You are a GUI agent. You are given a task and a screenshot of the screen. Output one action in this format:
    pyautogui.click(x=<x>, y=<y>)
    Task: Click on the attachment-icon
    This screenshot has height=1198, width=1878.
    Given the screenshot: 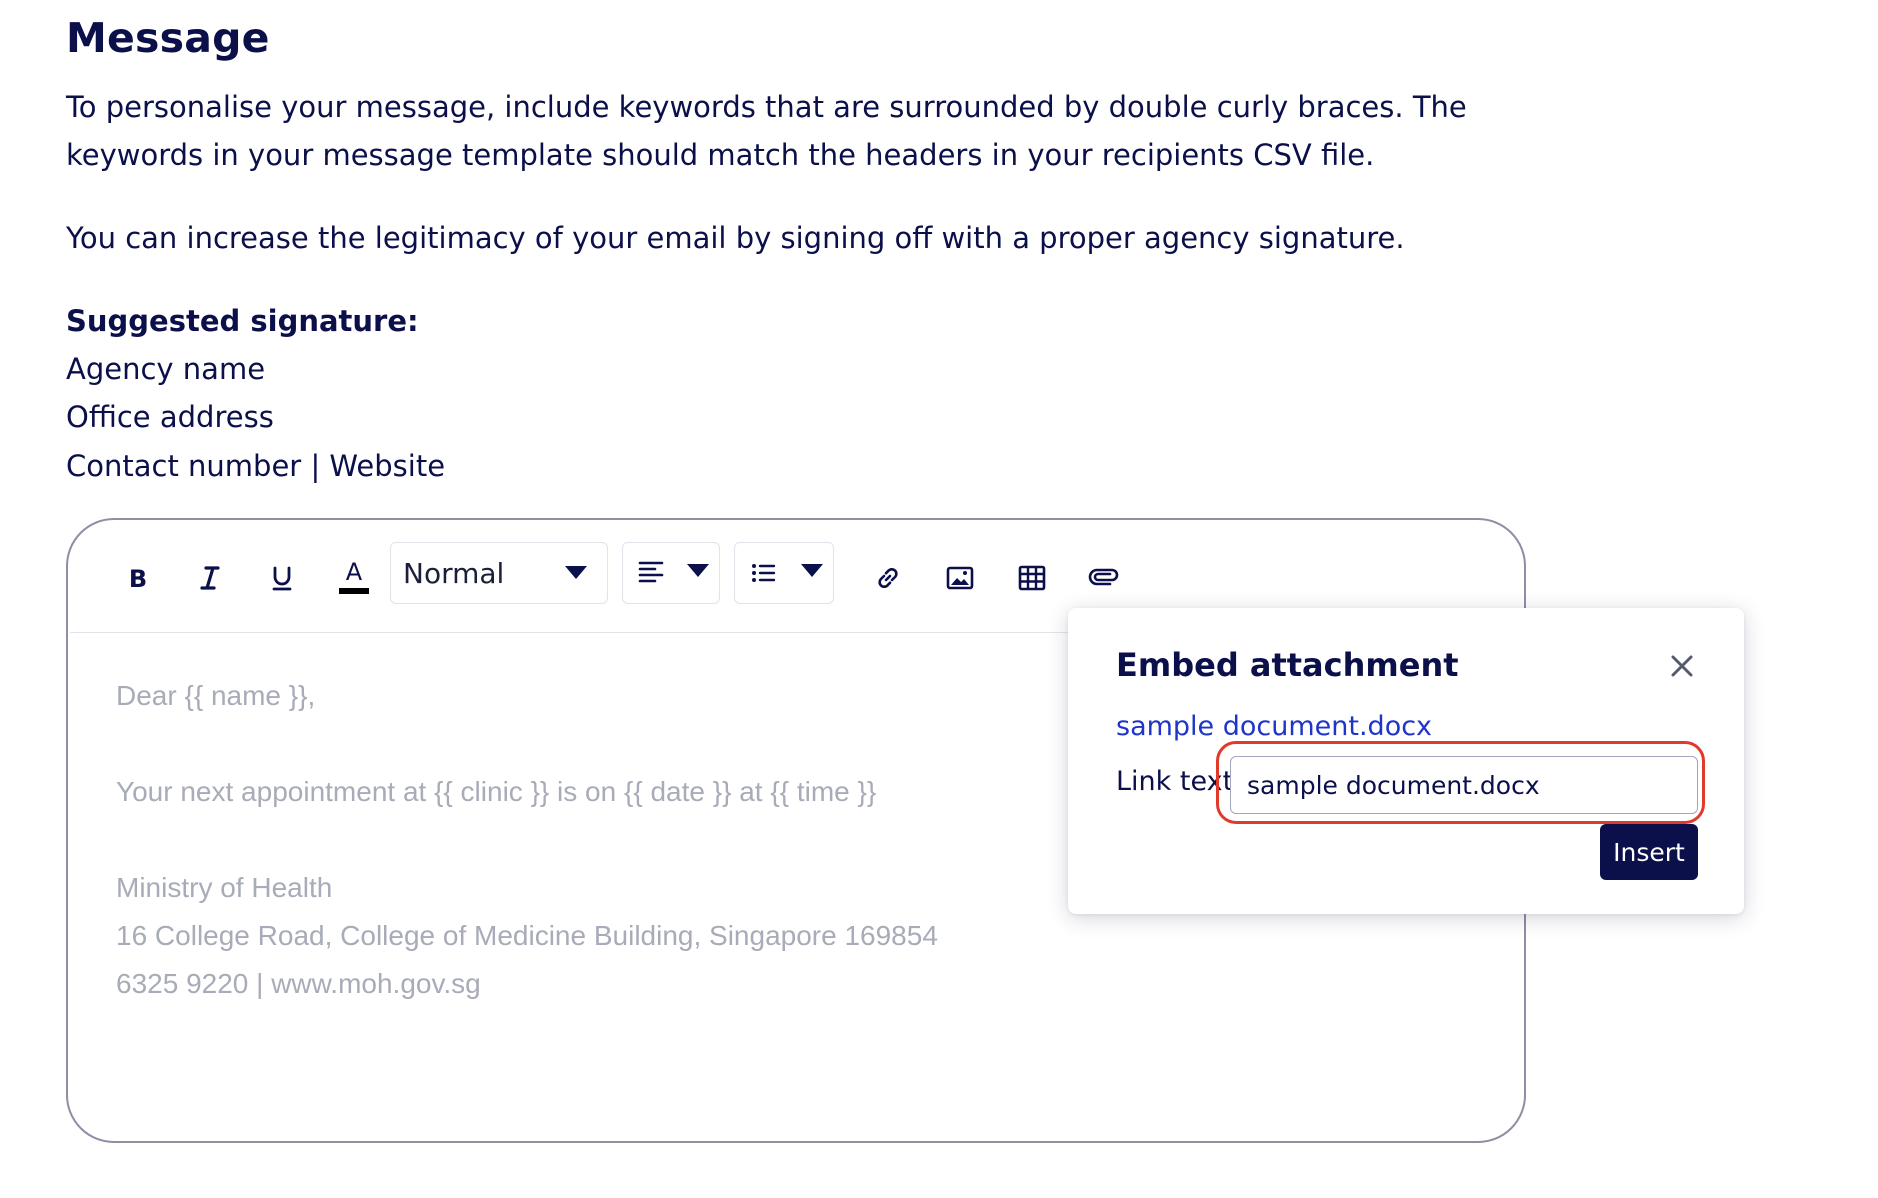 What is the action you would take?
    pyautogui.click(x=1103, y=577)
    